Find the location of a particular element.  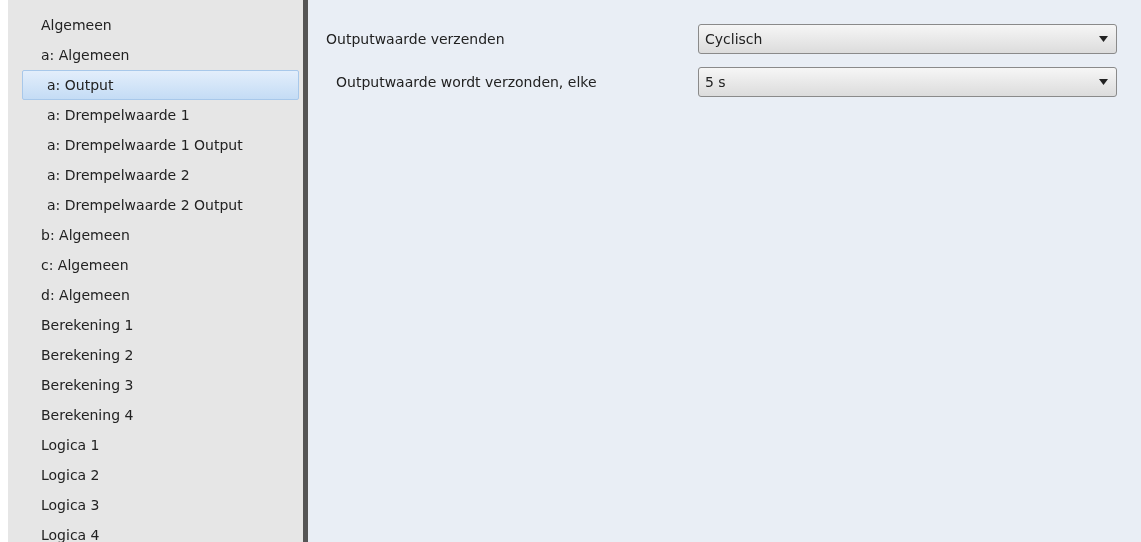

tree-item: Logica 3 is located at coordinates (160, 505).